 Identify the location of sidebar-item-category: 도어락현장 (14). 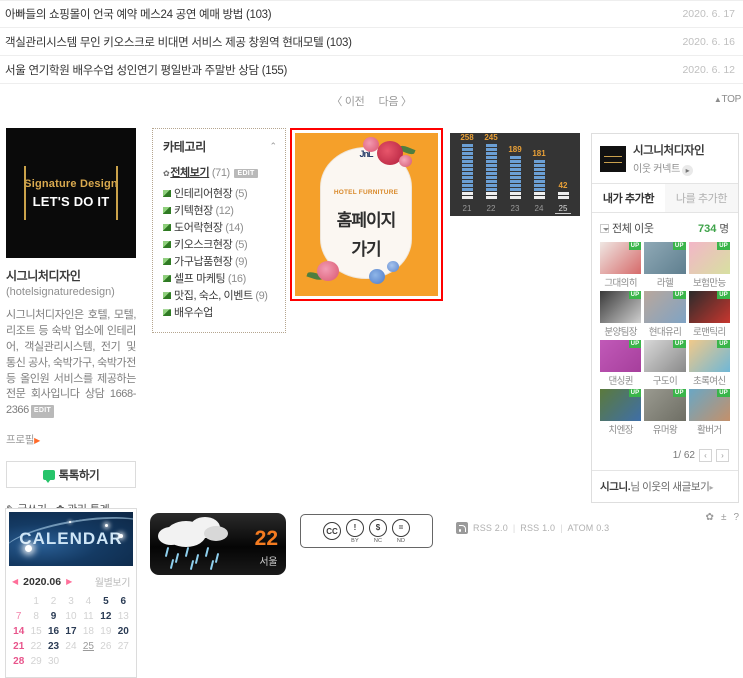
(220, 228).